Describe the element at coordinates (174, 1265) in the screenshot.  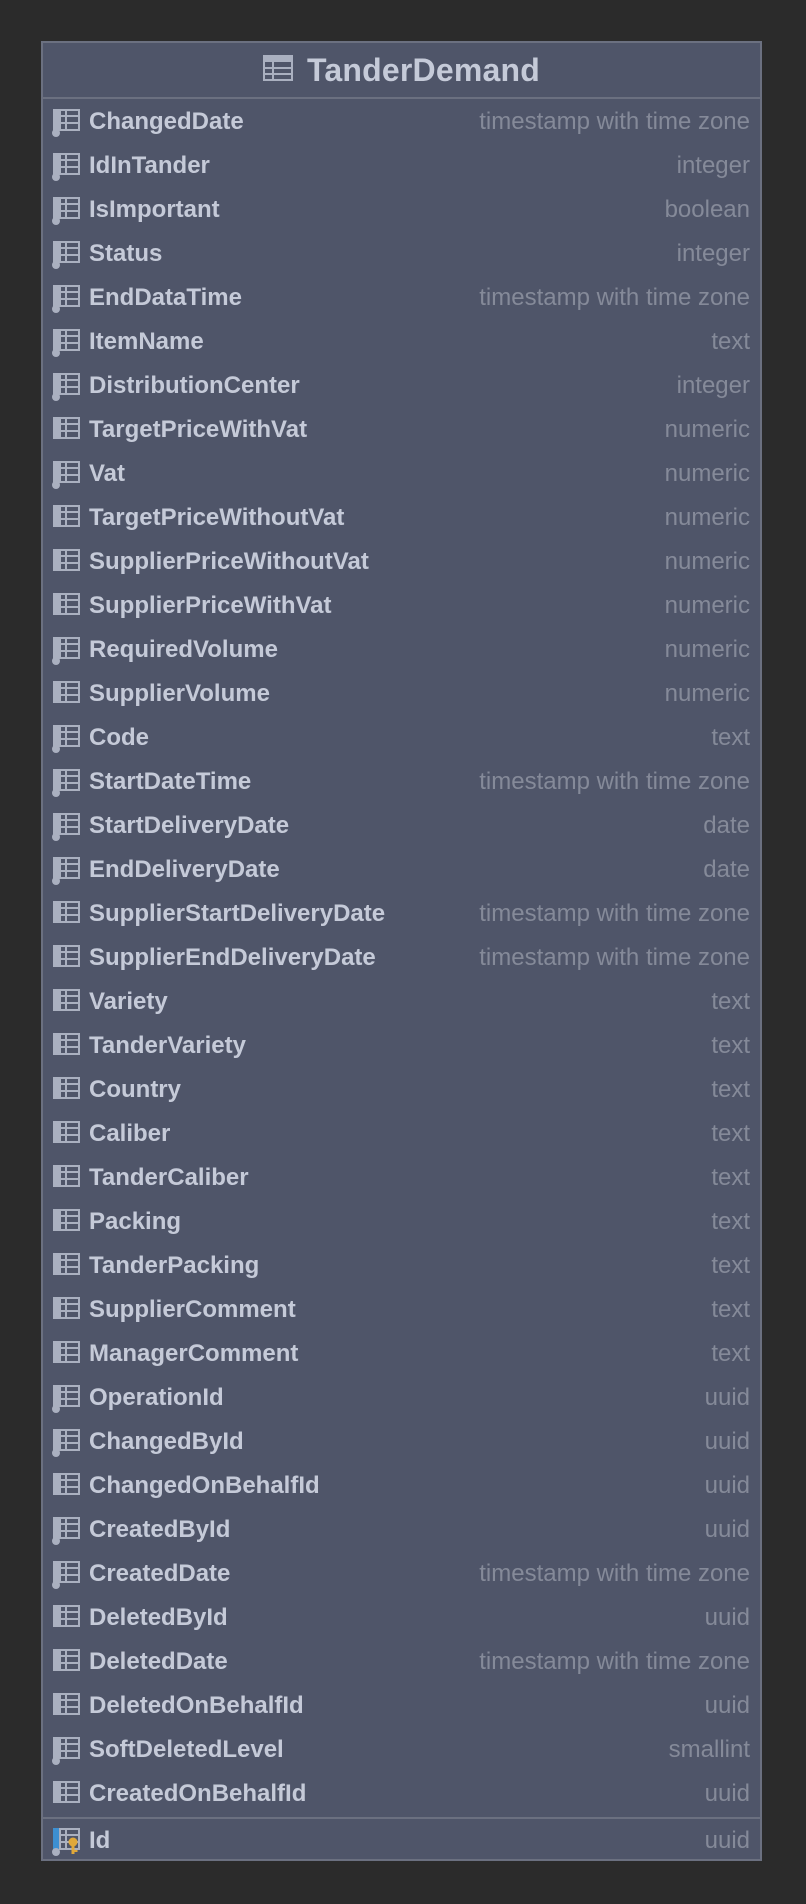
I see `column-name: TanderPacking` at that location.